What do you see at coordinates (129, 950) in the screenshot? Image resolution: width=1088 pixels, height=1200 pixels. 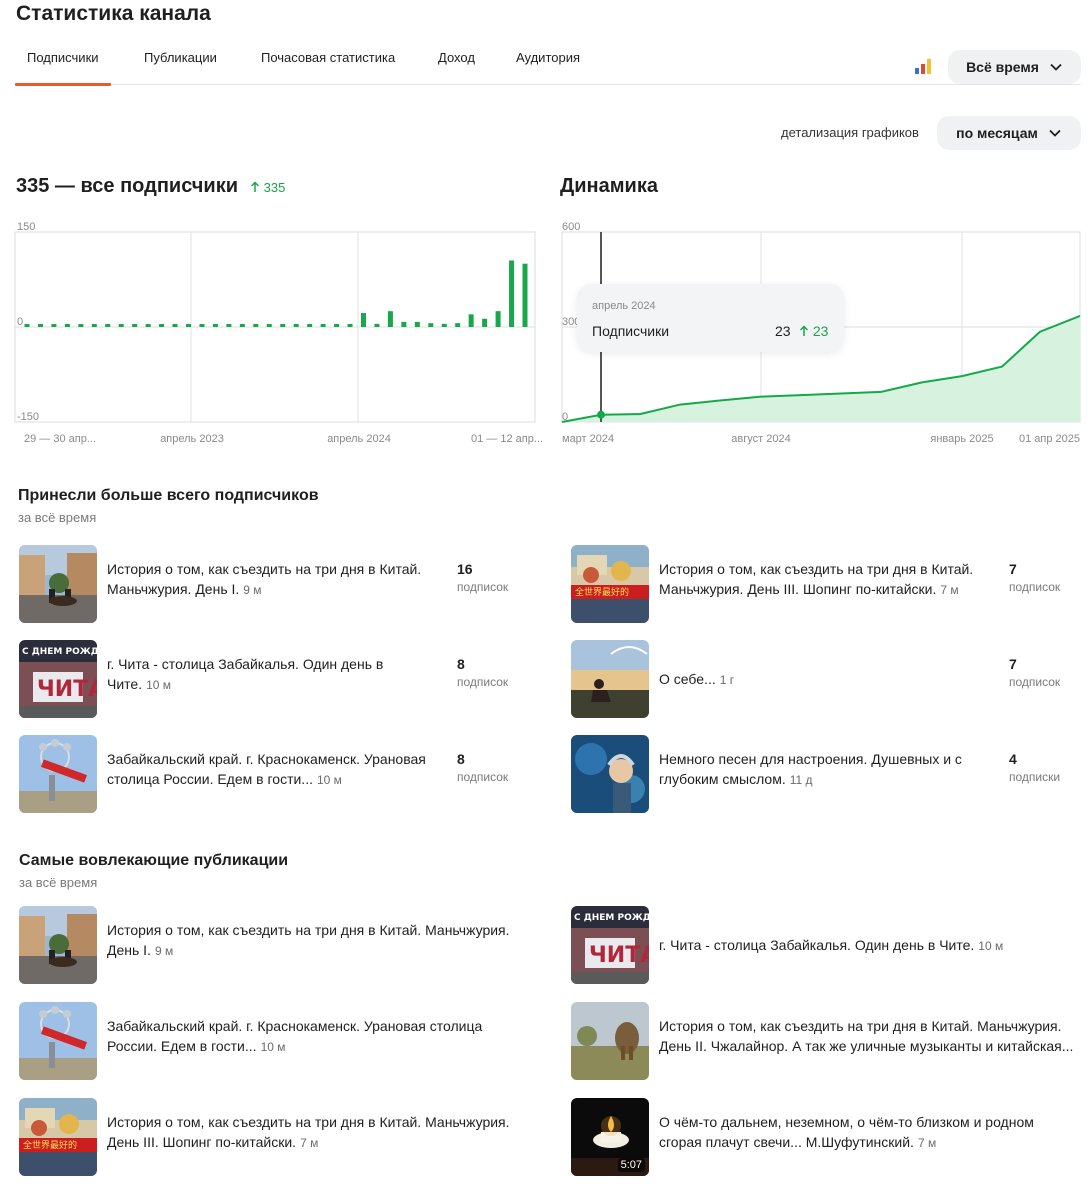 I see `publication-title-line: День I.` at bounding box center [129, 950].